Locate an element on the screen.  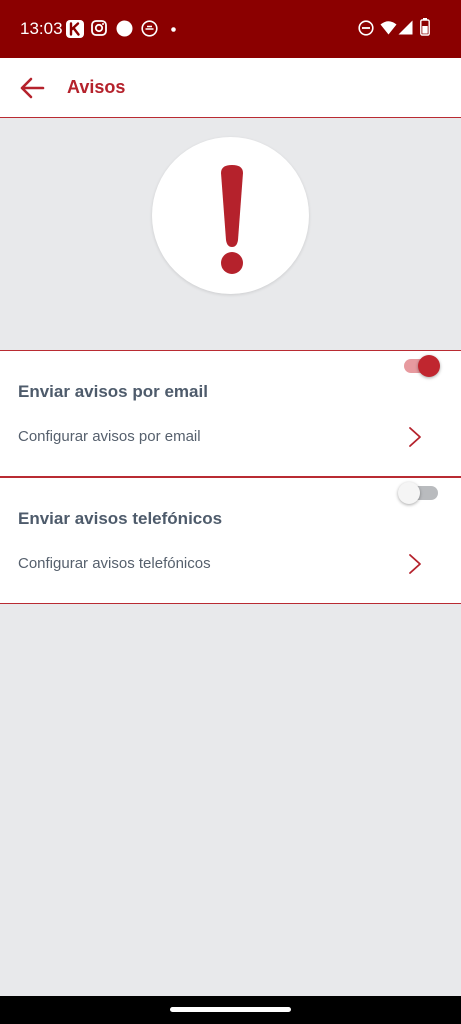
exclamation-icon is located at coordinates (232, 219).